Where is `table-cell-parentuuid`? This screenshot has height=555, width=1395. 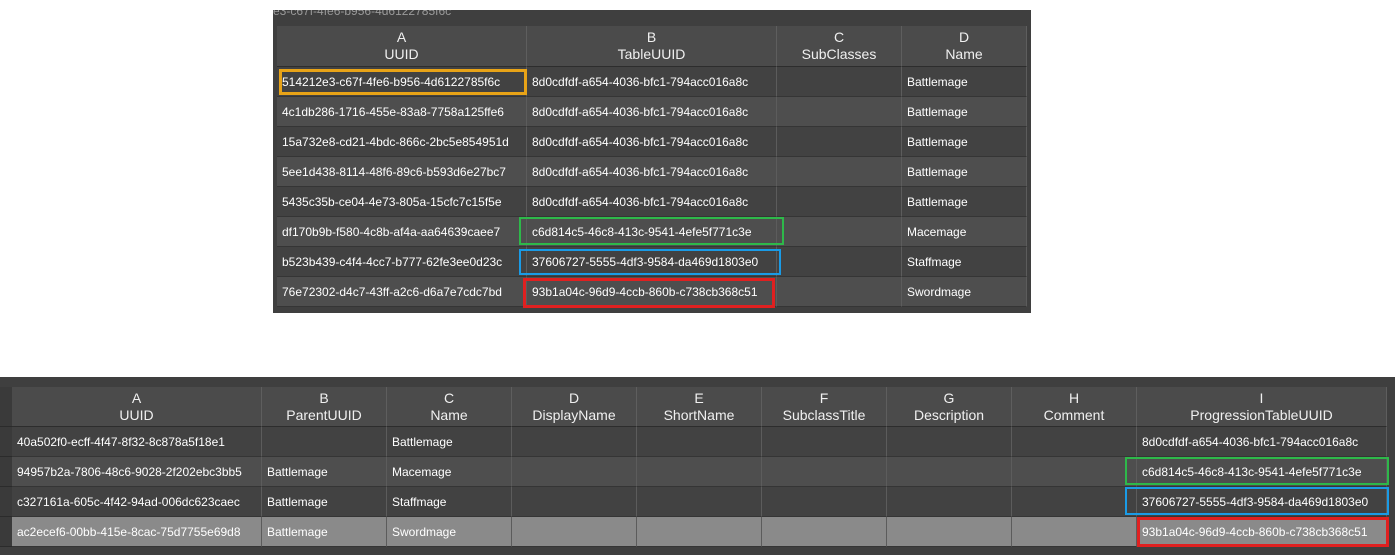
table-cell-parentuuid is located at coordinates (324, 442).